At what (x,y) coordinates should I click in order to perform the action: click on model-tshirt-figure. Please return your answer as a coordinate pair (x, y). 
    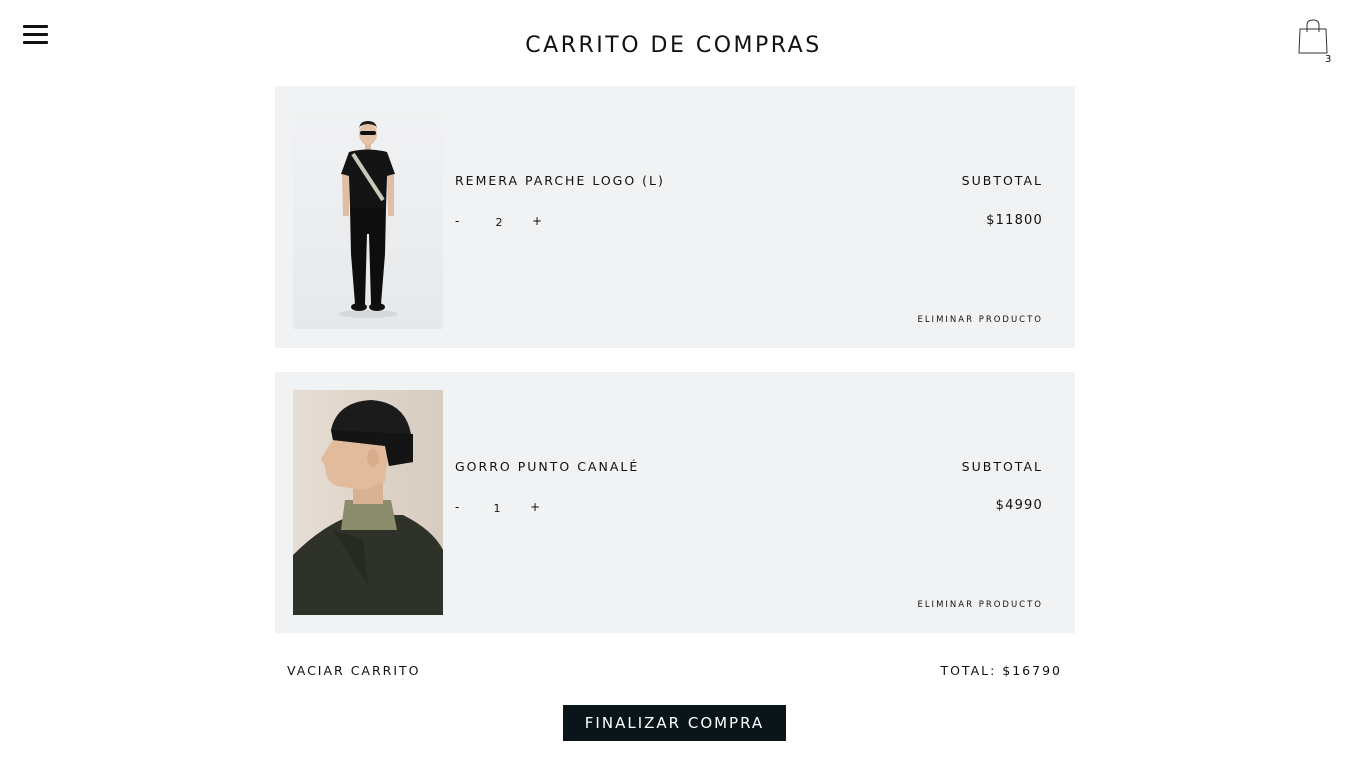
    Looking at the image, I should click on (368, 219).